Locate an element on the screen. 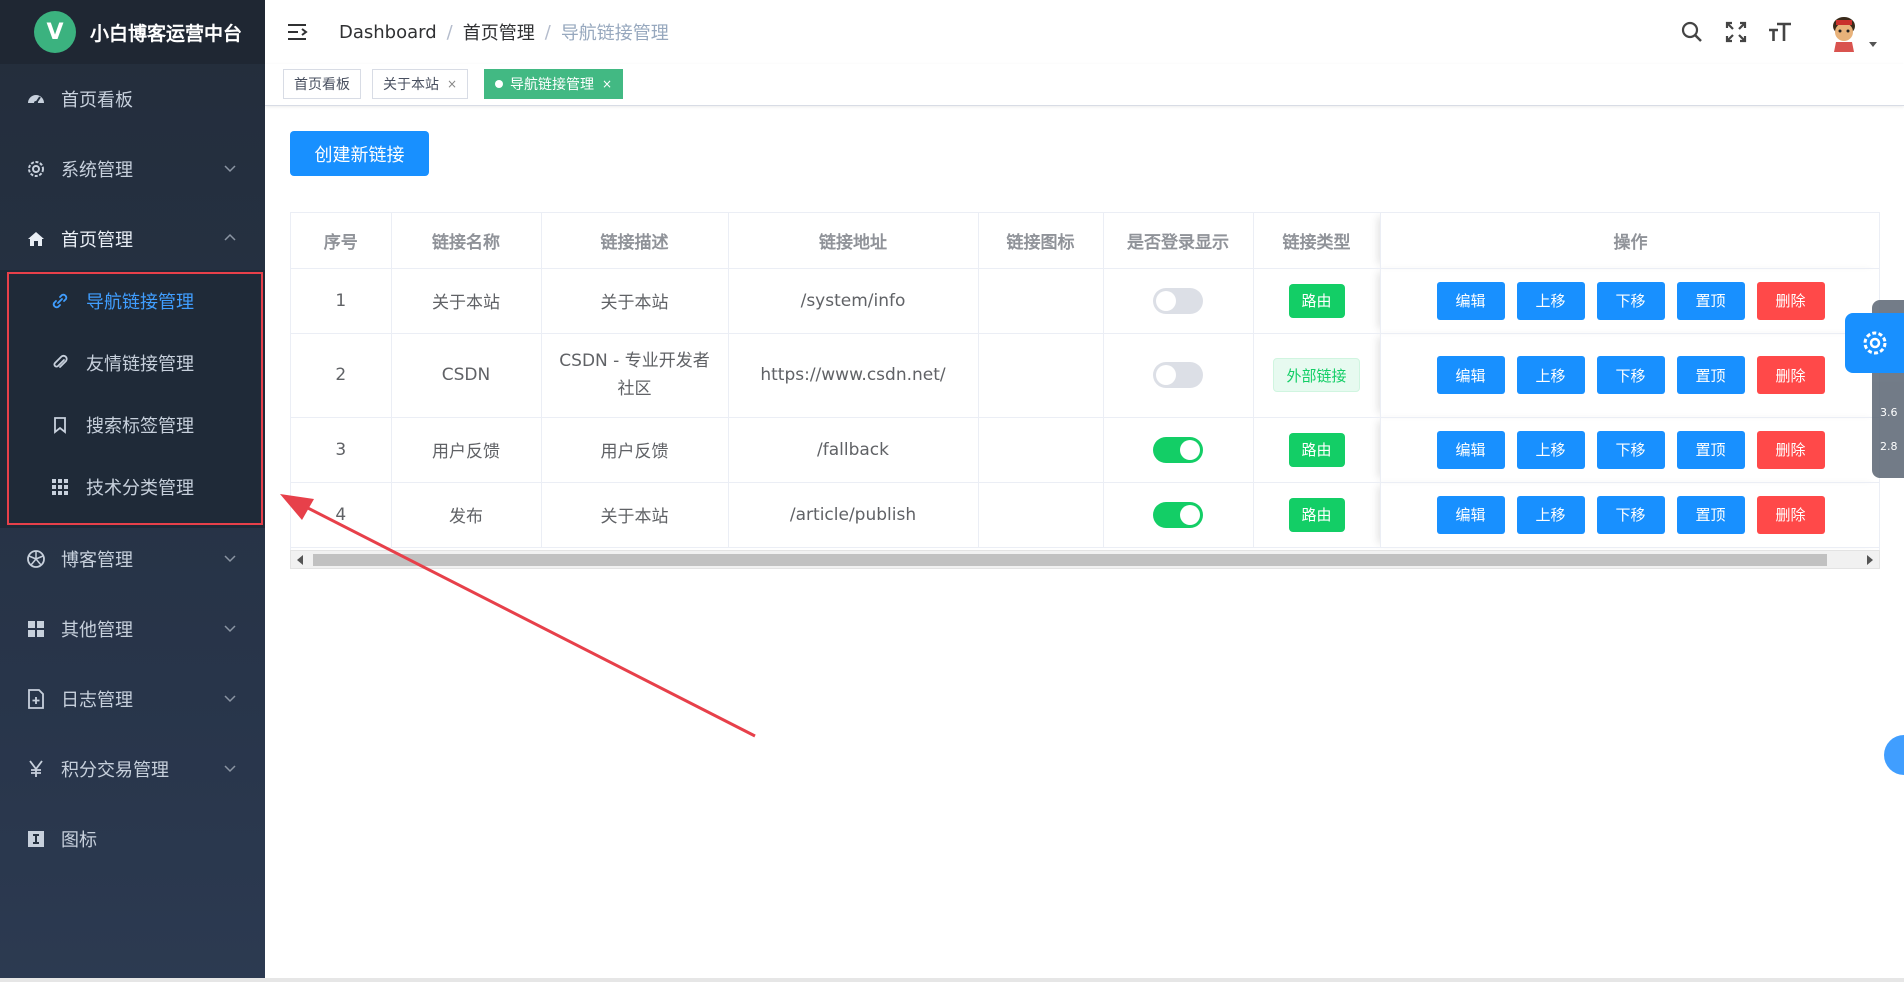  breadcrumb-item-current: 导航链接管理 is located at coordinates (614, 33).